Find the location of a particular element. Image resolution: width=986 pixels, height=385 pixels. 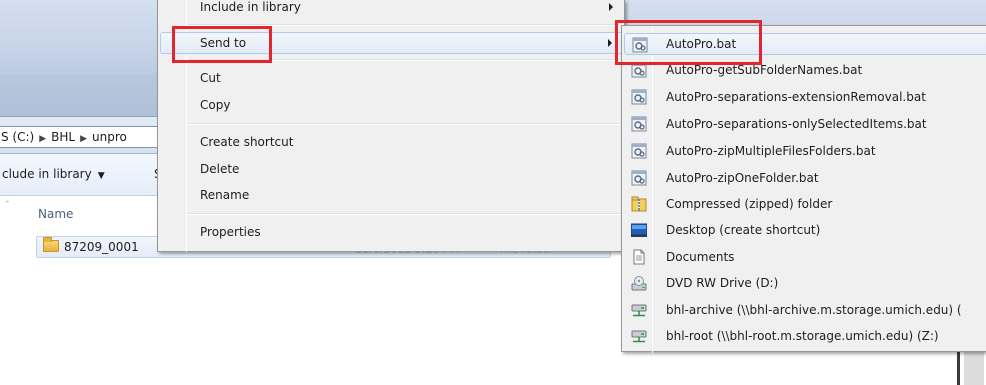

submenu-item-autopro-zipmultiple: AutoPro-zipMultipleFilesFolders.bat is located at coordinates (805, 151).